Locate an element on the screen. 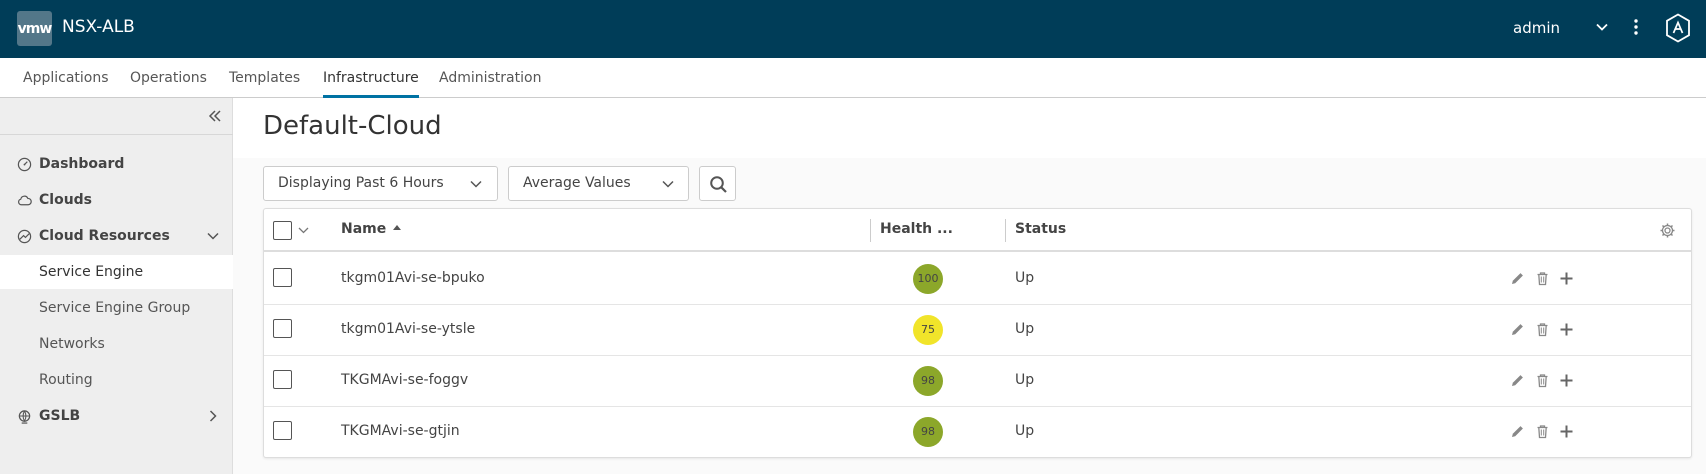  sidebar-item-cloud-resources: Cloud Resources is located at coordinates (116, 236).